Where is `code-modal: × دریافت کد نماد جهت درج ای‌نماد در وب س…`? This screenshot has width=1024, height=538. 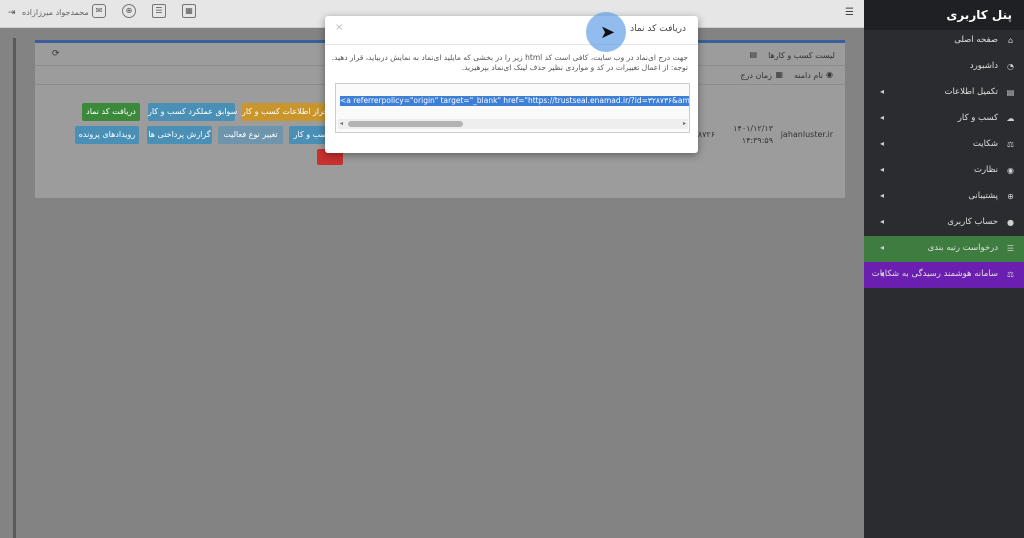 code-modal: × دریافت کد نماد جهت درج ای‌نماد در وب س… is located at coordinates (511, 84).